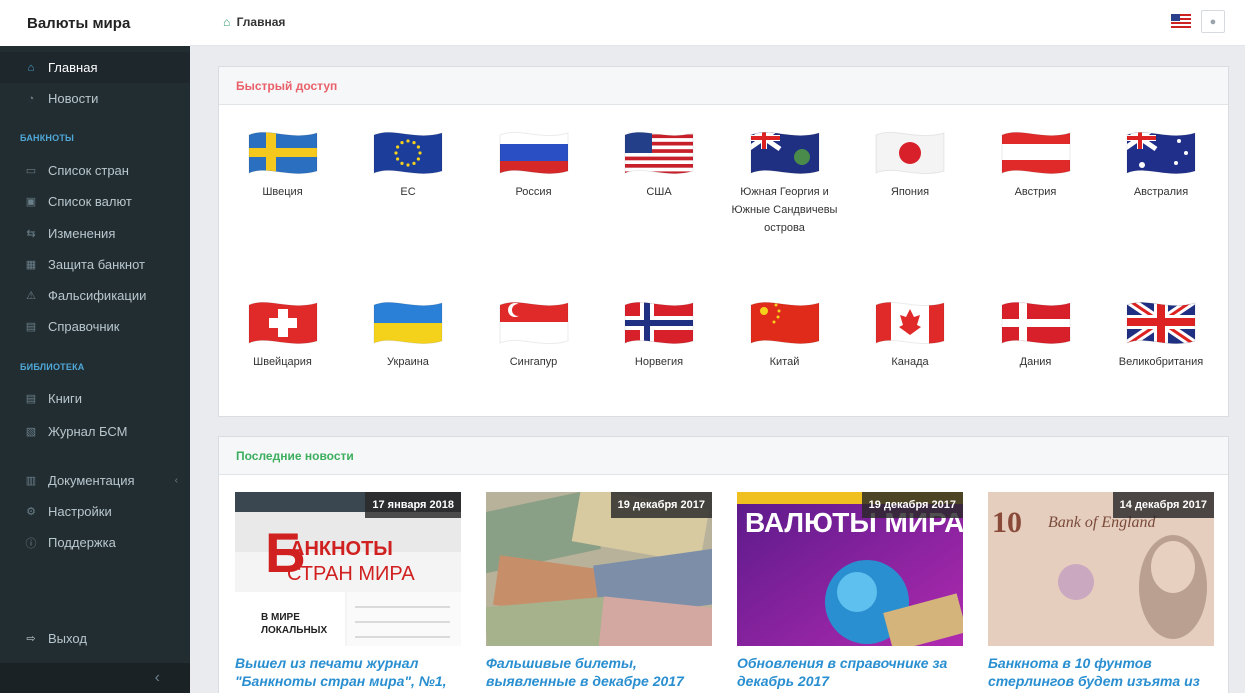  What do you see at coordinates (157, 677) in the screenshot?
I see `chevron-left-icon: ‹` at bounding box center [157, 677].